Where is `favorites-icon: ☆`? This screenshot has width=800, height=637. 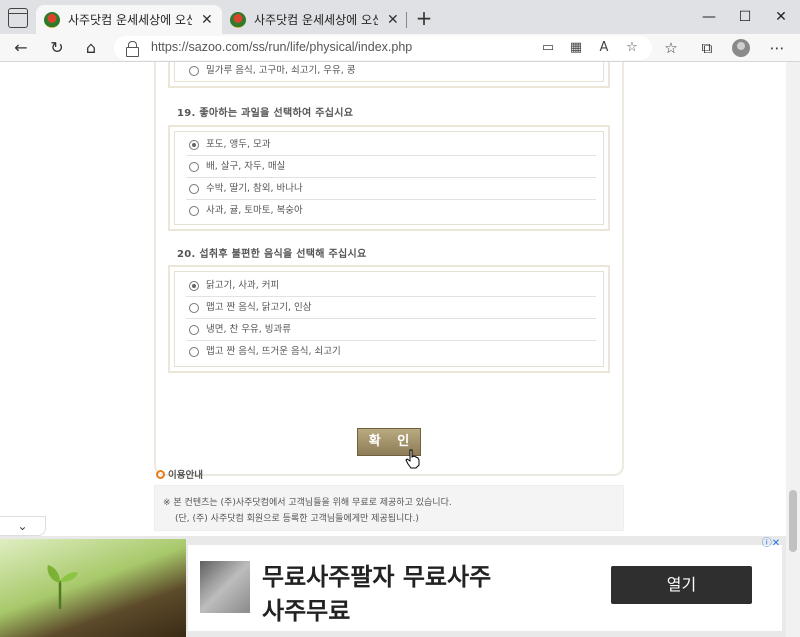
favorites-icon: ☆ is located at coordinates (671, 48).